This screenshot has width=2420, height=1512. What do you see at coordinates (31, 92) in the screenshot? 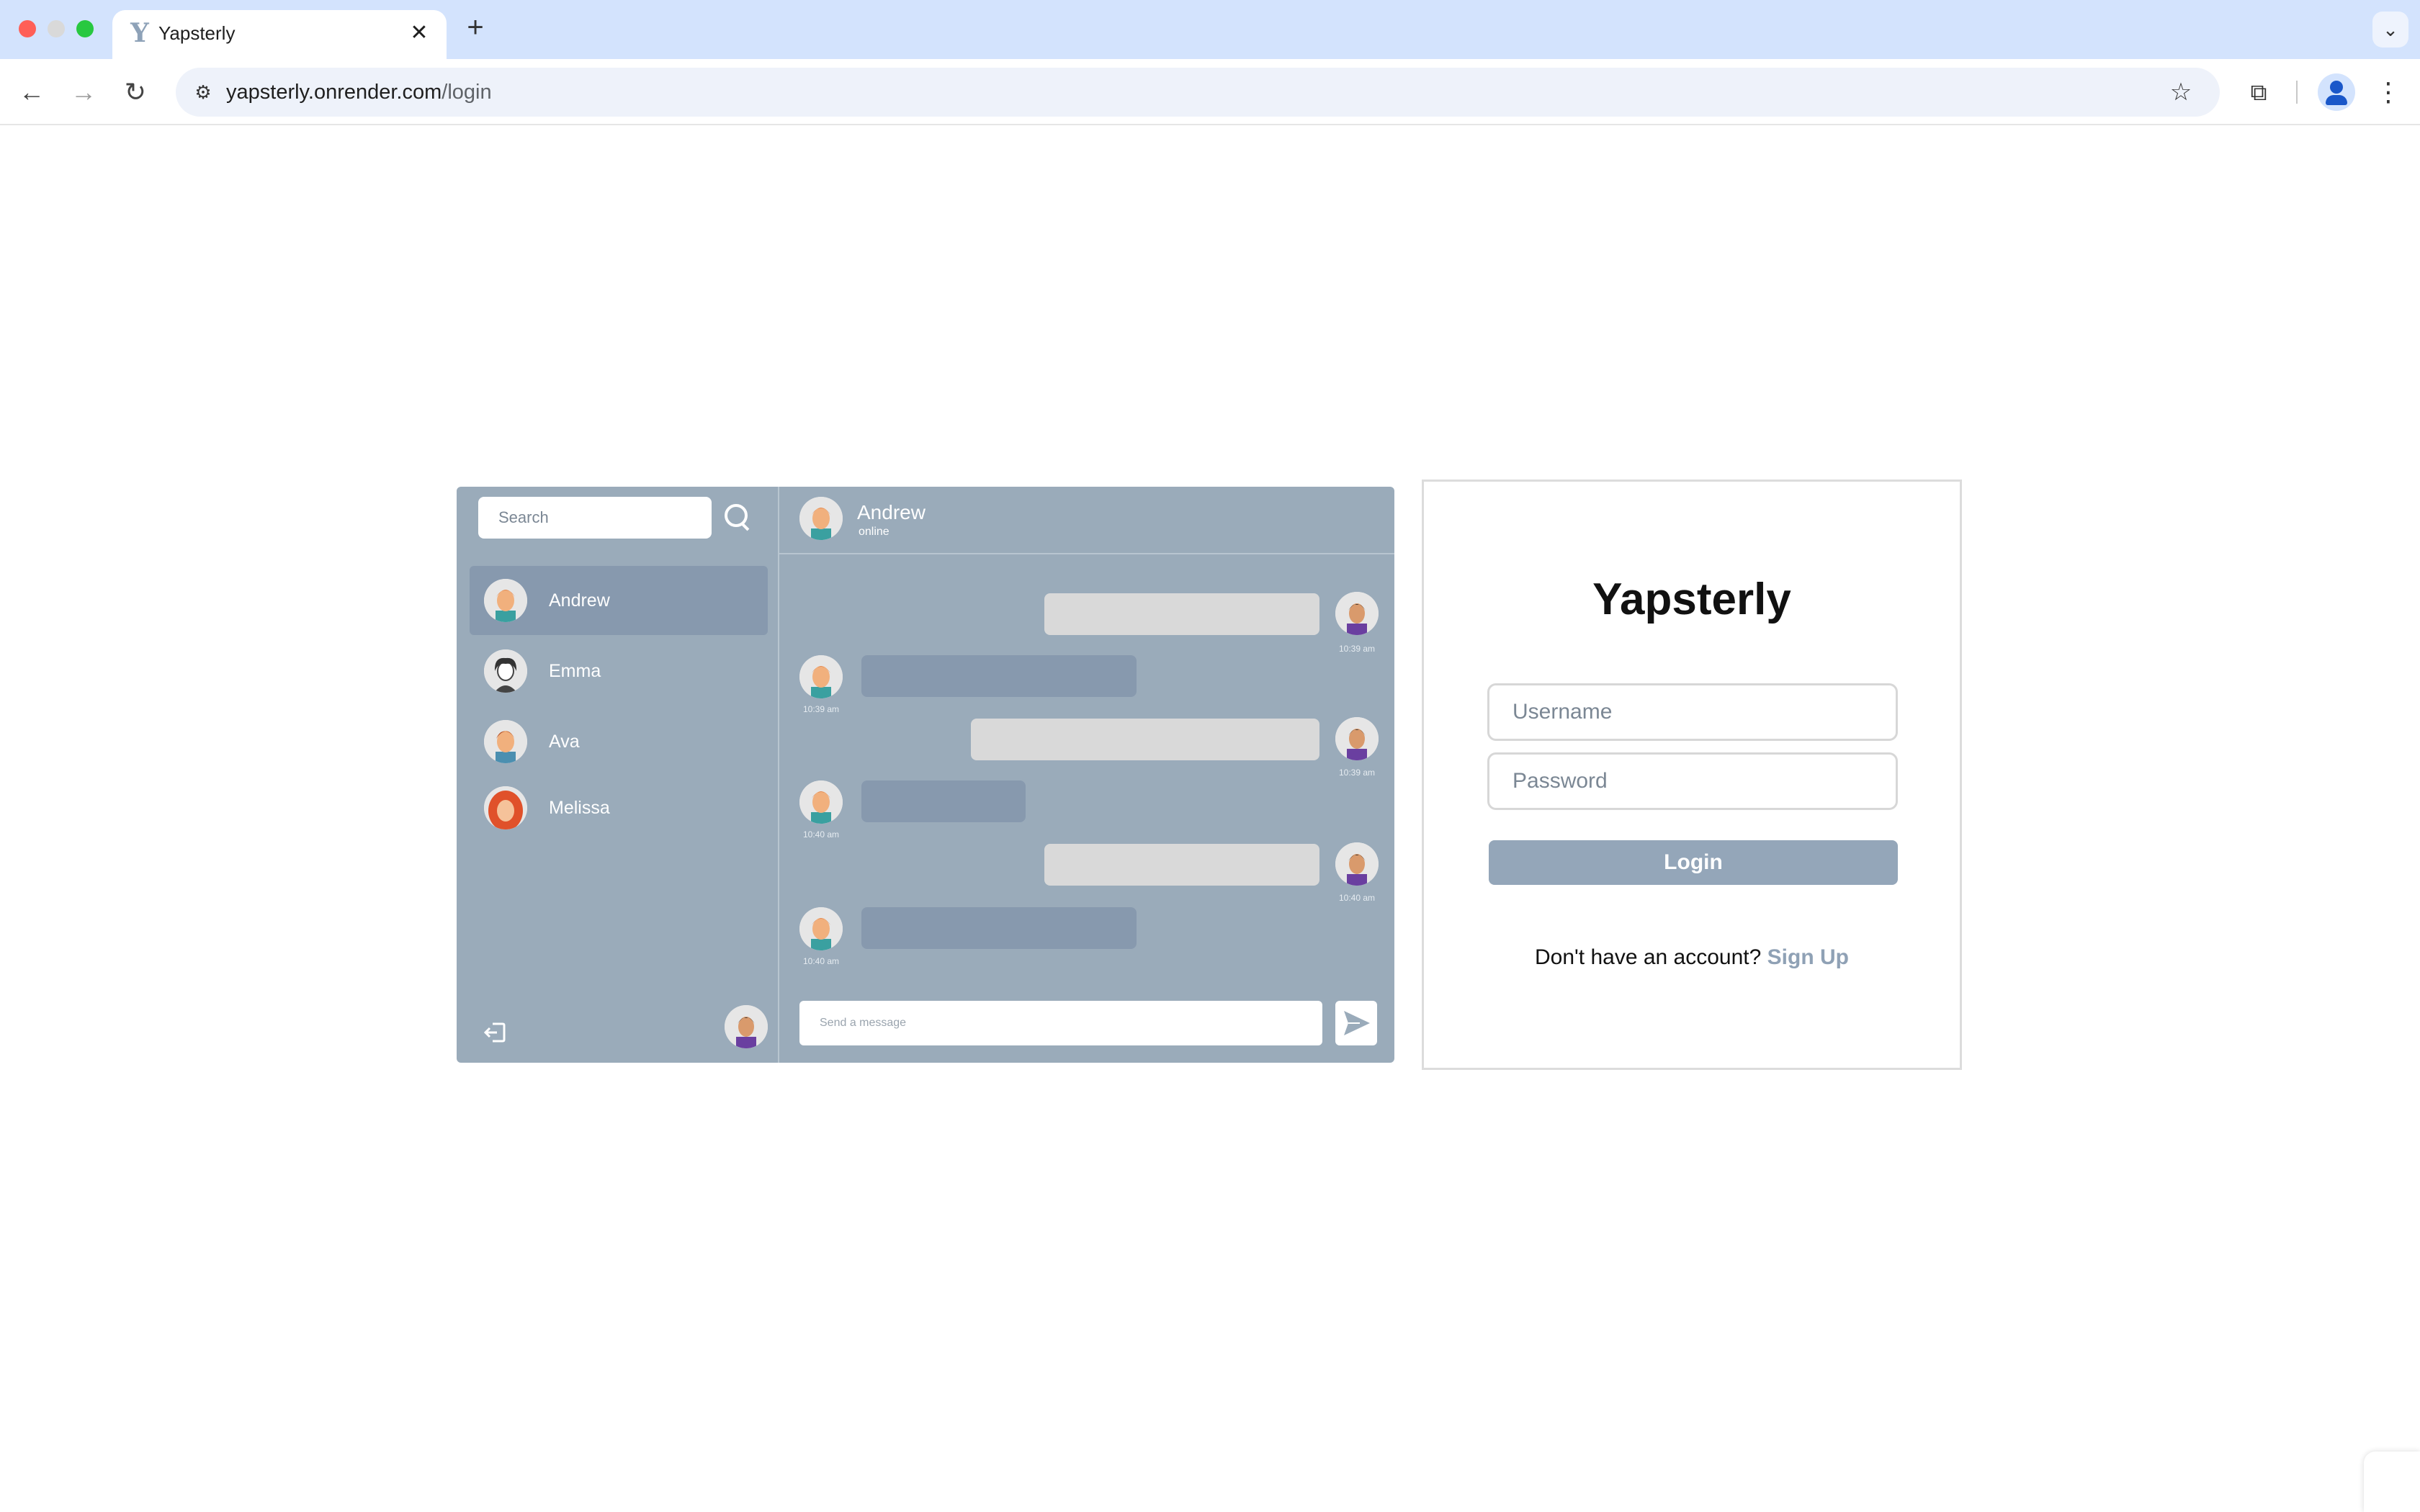
I see `back-arrow-icon: ←` at bounding box center [31, 92].